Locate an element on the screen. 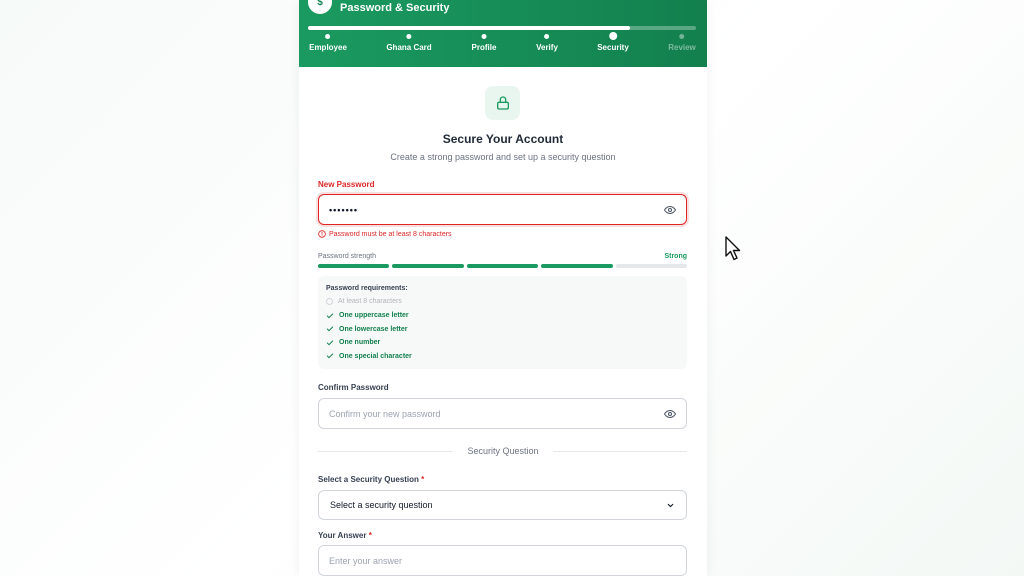 The width and height of the screenshot is (1024, 576). security-question-label-text: Select a Security Question is located at coordinates (368, 479).